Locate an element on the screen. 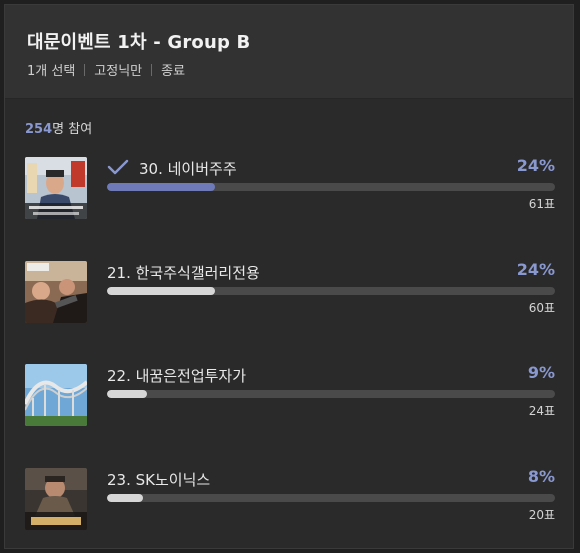 This screenshot has height=553, width=580. poll-option: 23. SK노이닉스 8% 20표 is located at coordinates (290, 500).